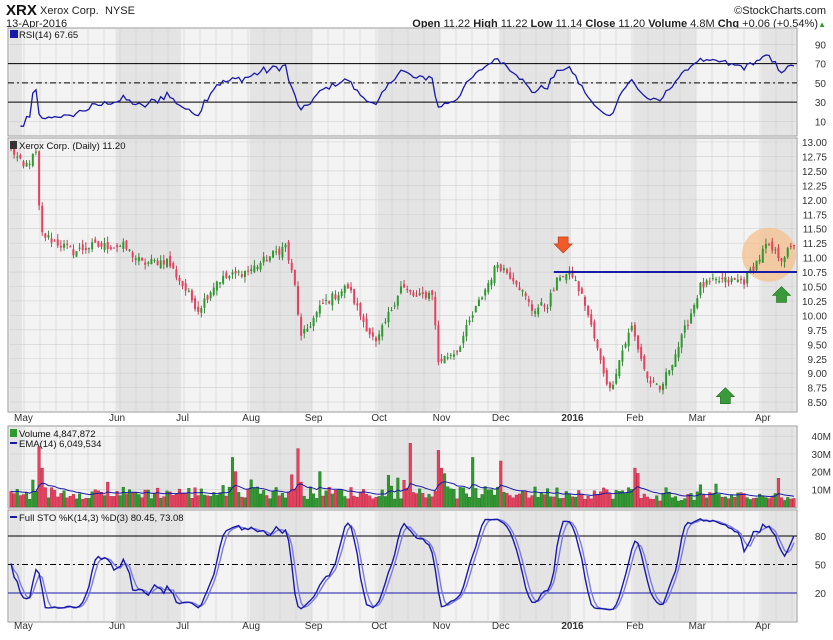 This screenshot has height=640, width=833. What do you see at coordinates (442, 418) in the screenshot?
I see `month-label-nov: Nov` at bounding box center [442, 418].